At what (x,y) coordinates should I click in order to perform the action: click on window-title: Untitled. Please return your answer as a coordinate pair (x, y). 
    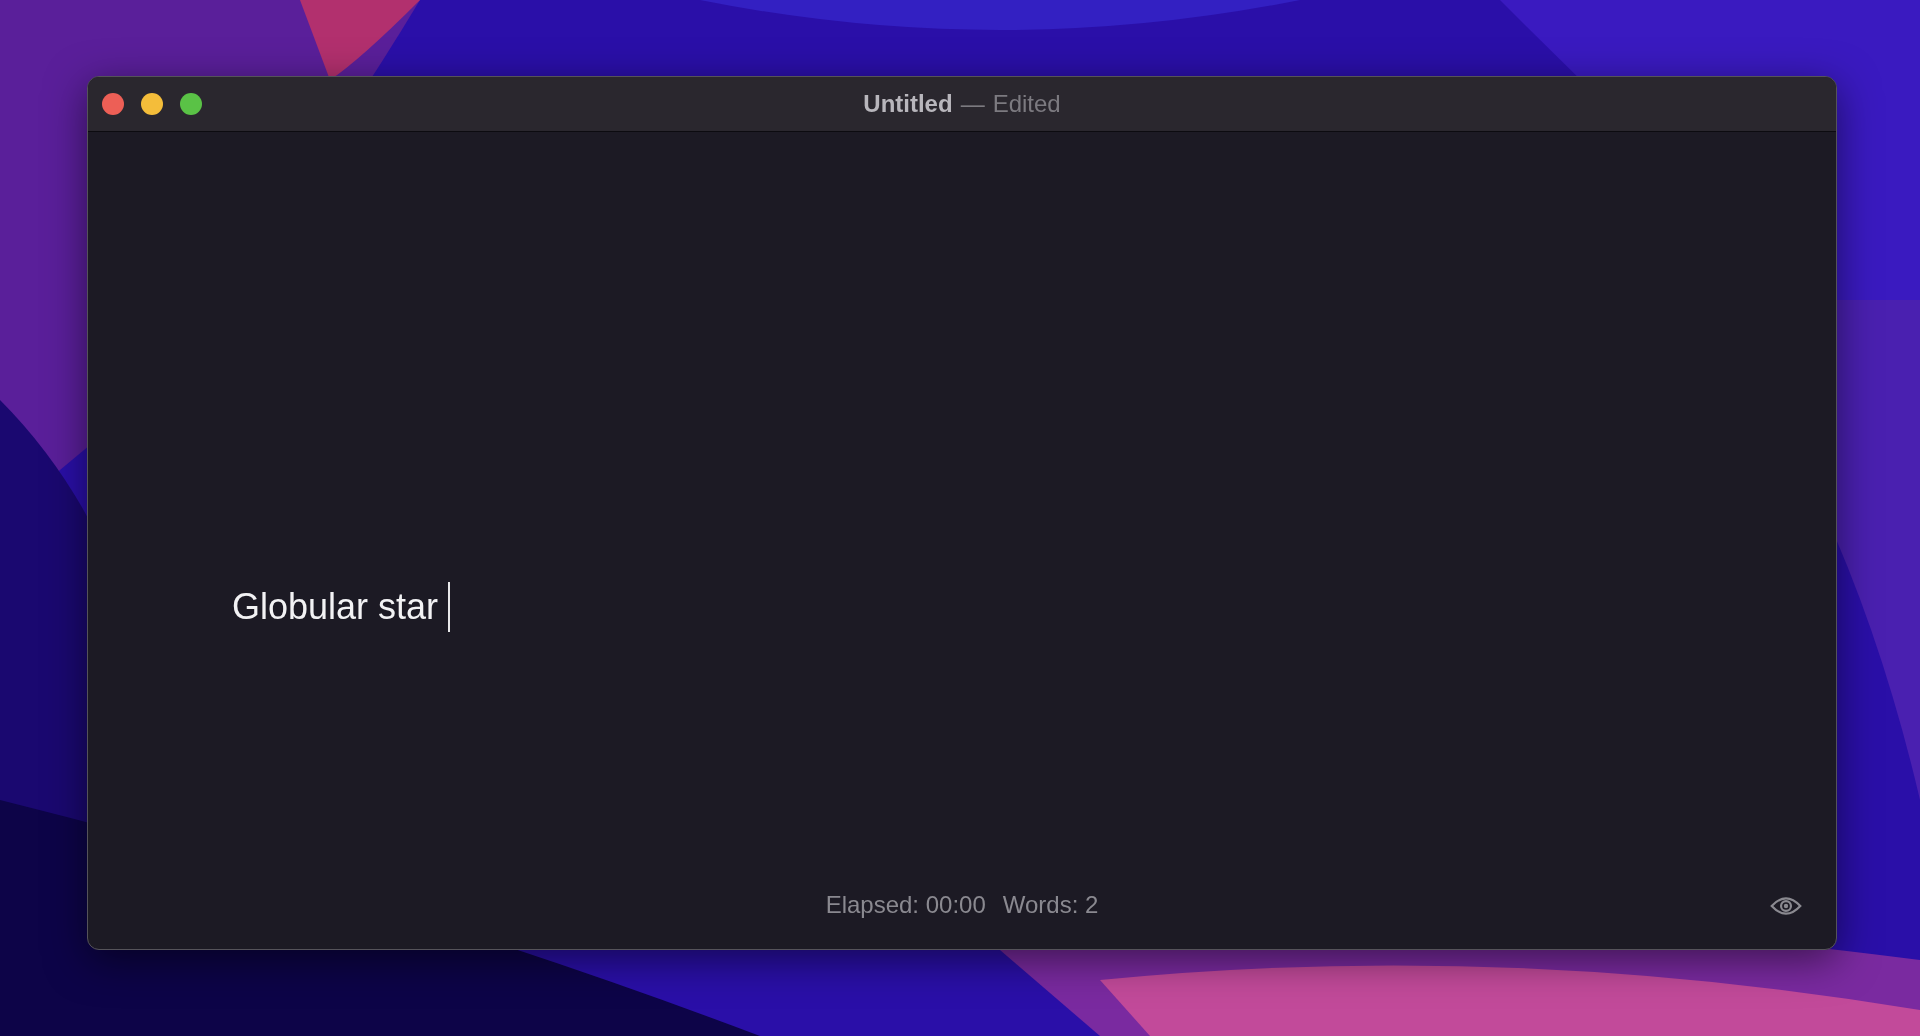
    Looking at the image, I should click on (908, 104).